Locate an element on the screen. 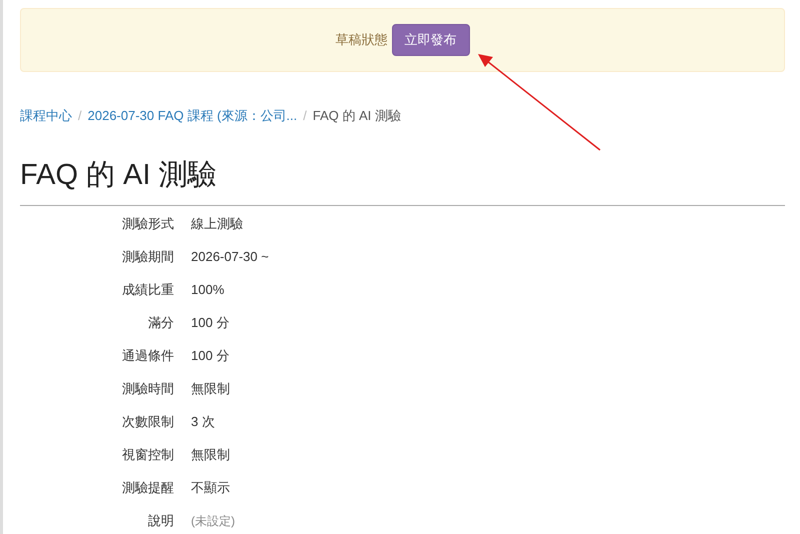 This screenshot has width=800, height=534. field-label: 成績比重 is located at coordinates (147, 289).